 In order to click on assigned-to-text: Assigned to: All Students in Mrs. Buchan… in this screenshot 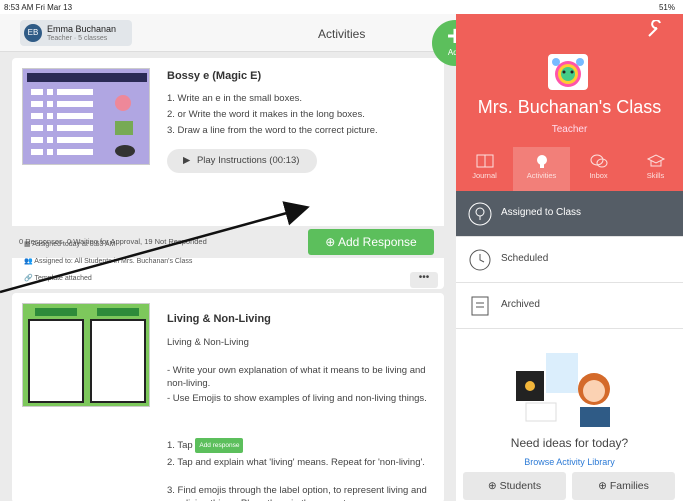, I will do `click(113, 261)`.